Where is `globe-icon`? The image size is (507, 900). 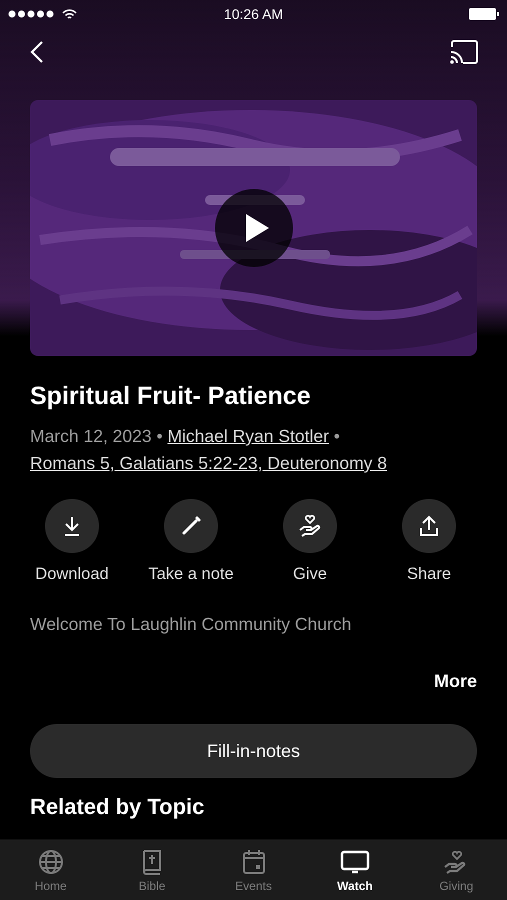 globe-icon is located at coordinates (50, 862).